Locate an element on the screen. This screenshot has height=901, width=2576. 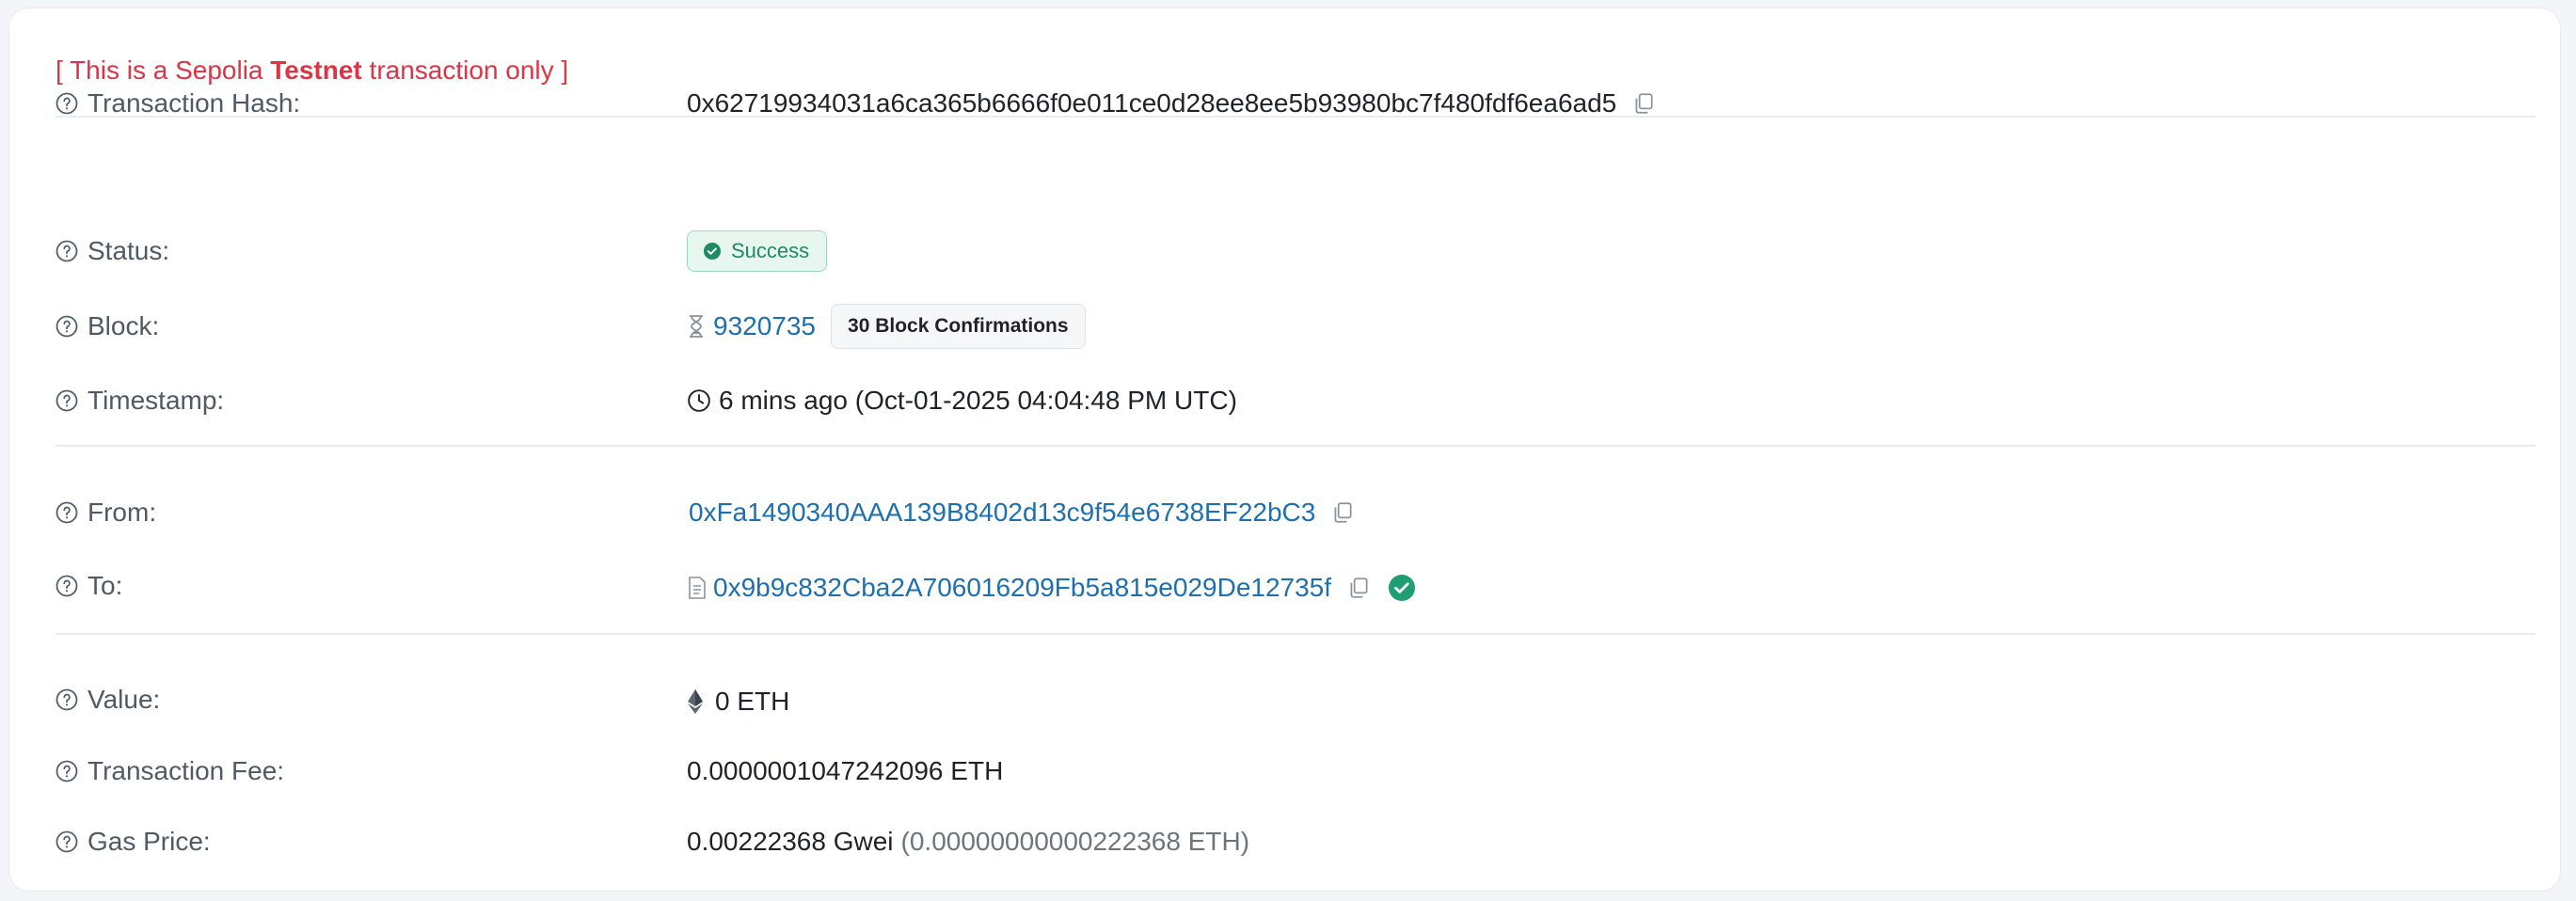
label-text: From: is located at coordinates (122, 513).